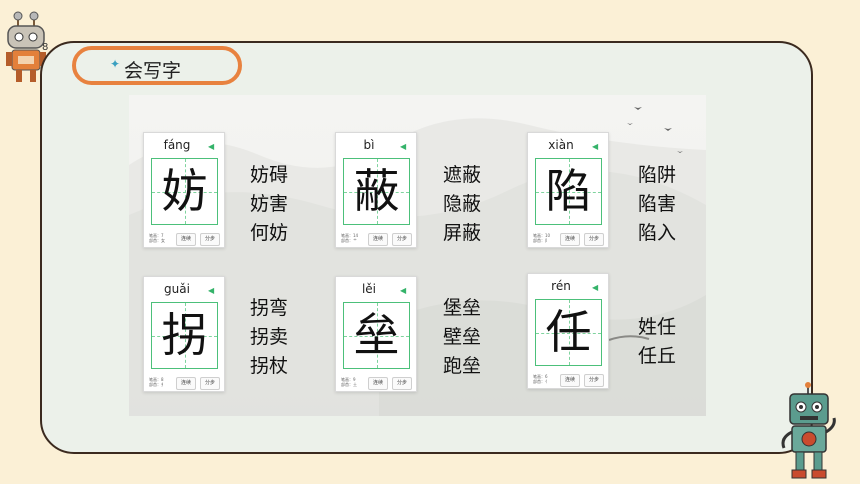 The width and height of the screenshot is (860, 484). Describe the element at coordinates (808, 430) in the screenshot. I see `robot-mascot-icon` at that location.